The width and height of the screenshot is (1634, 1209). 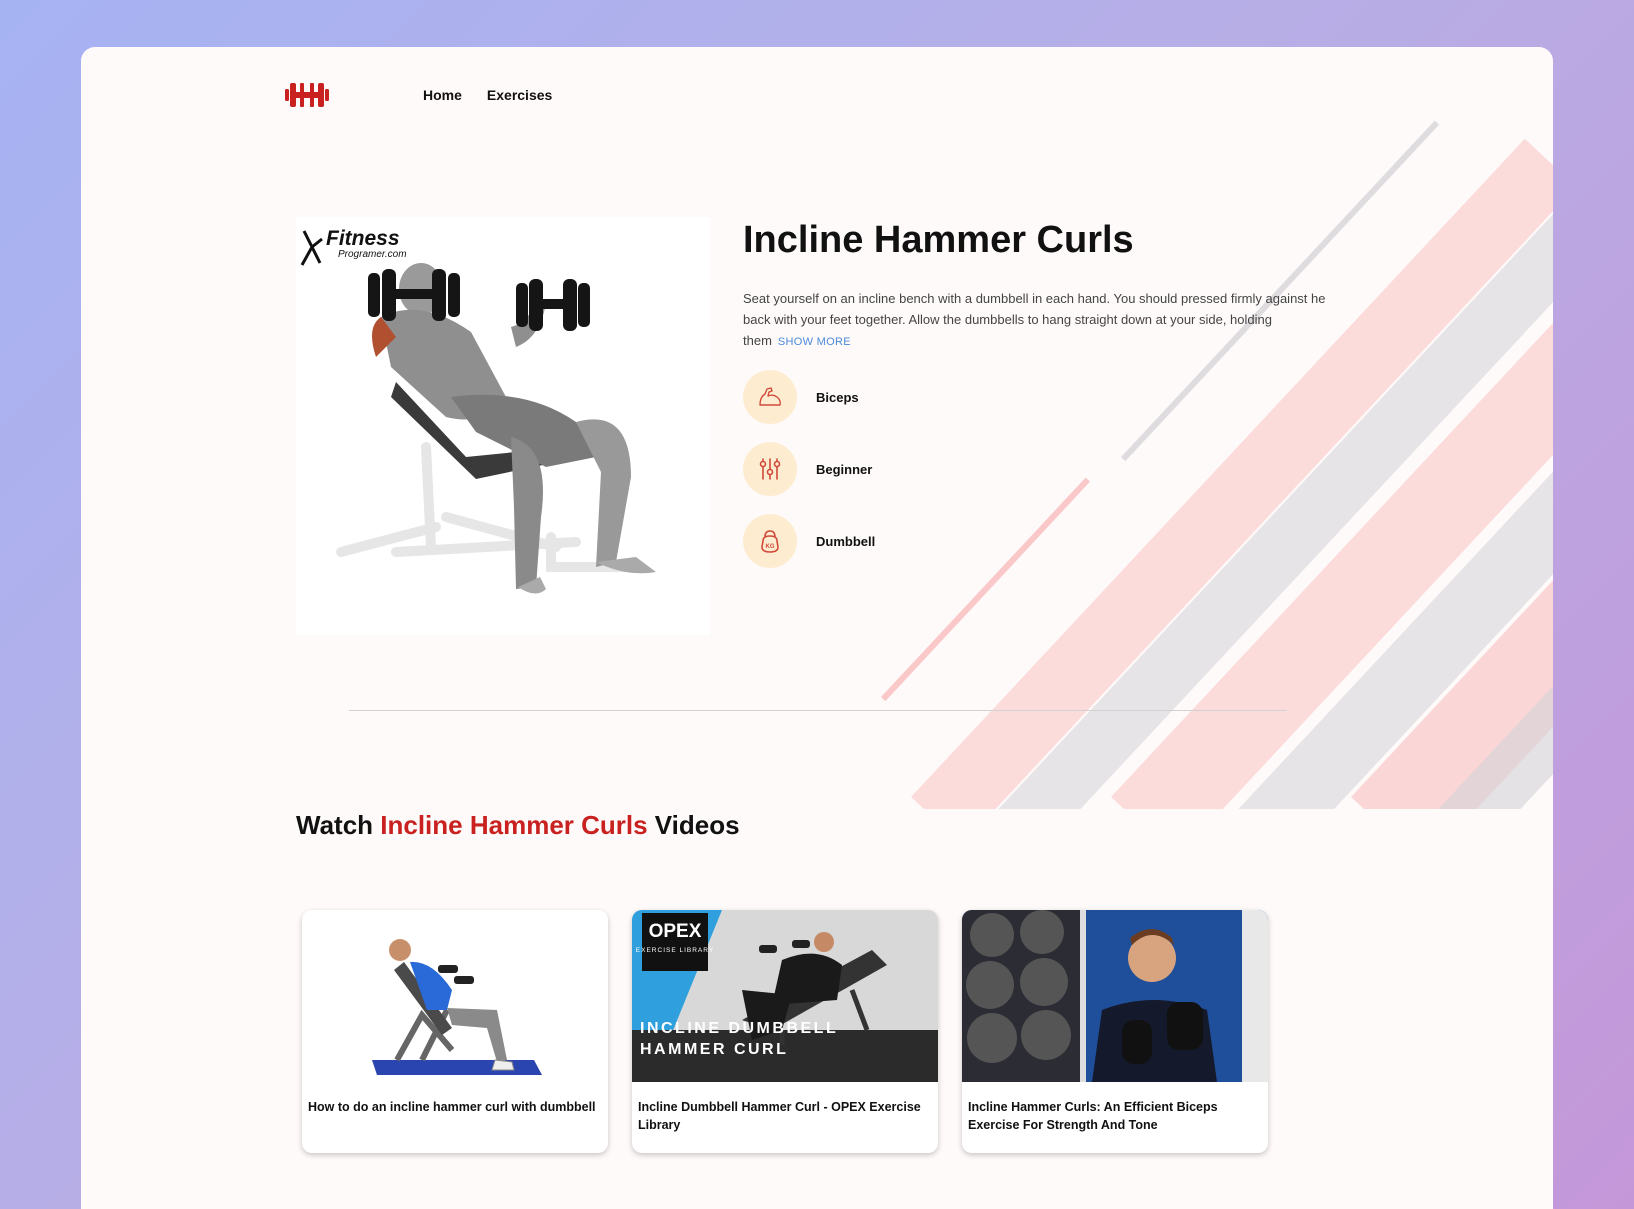 I want to click on svg-text: Fitness, so click(x=363, y=238).